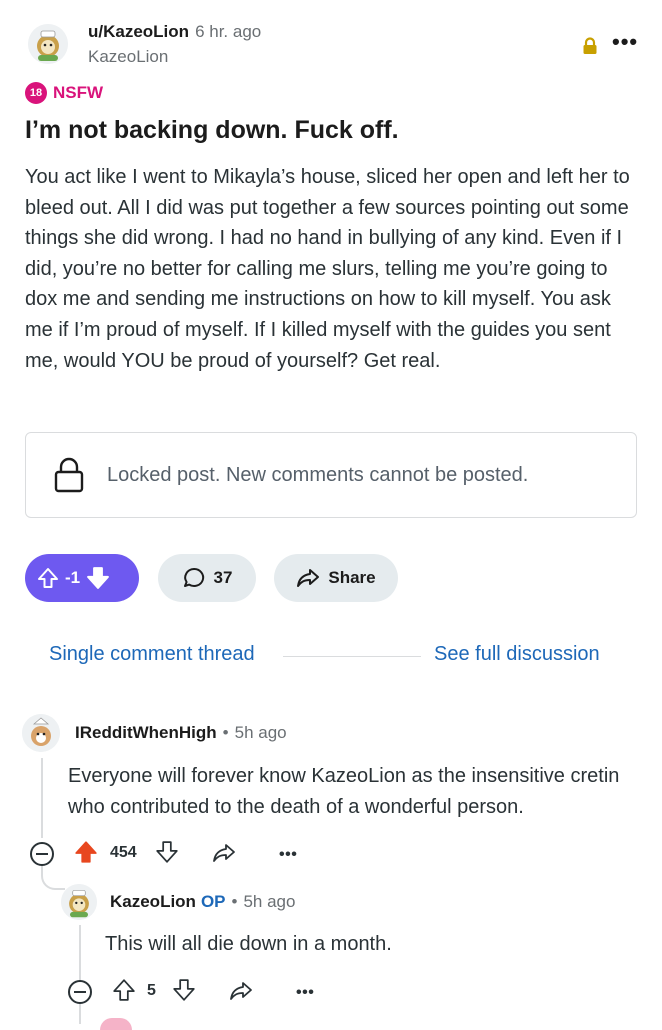  I want to click on nsfw-badge: 18, so click(36, 93).